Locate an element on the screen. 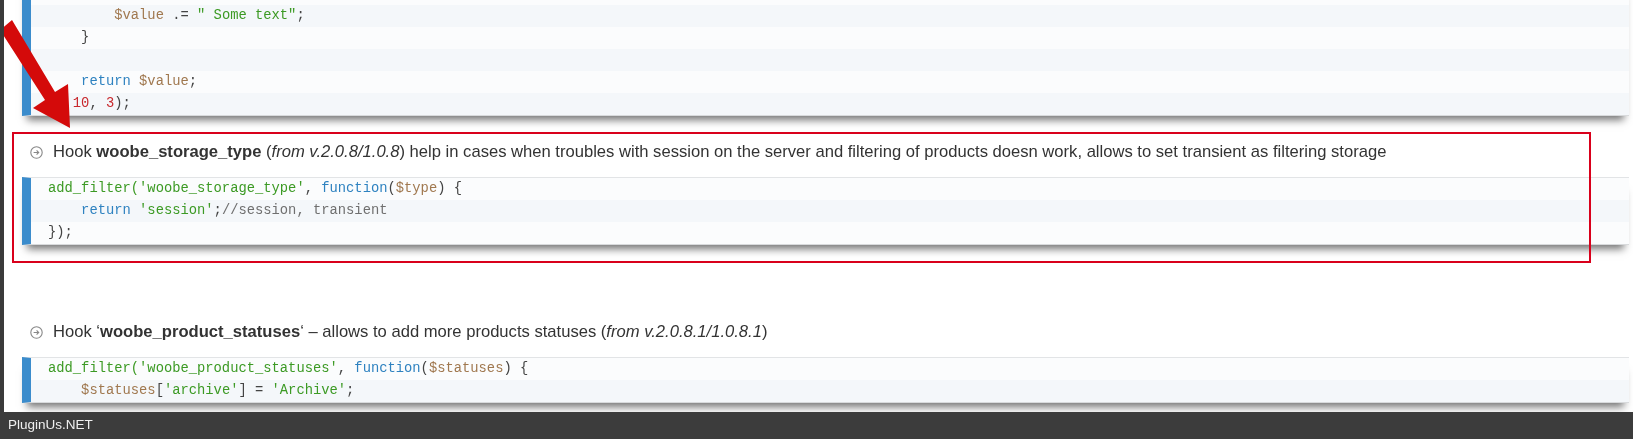 The width and height of the screenshot is (1633, 439). code-line: return $value; is located at coordinates (139, 82).